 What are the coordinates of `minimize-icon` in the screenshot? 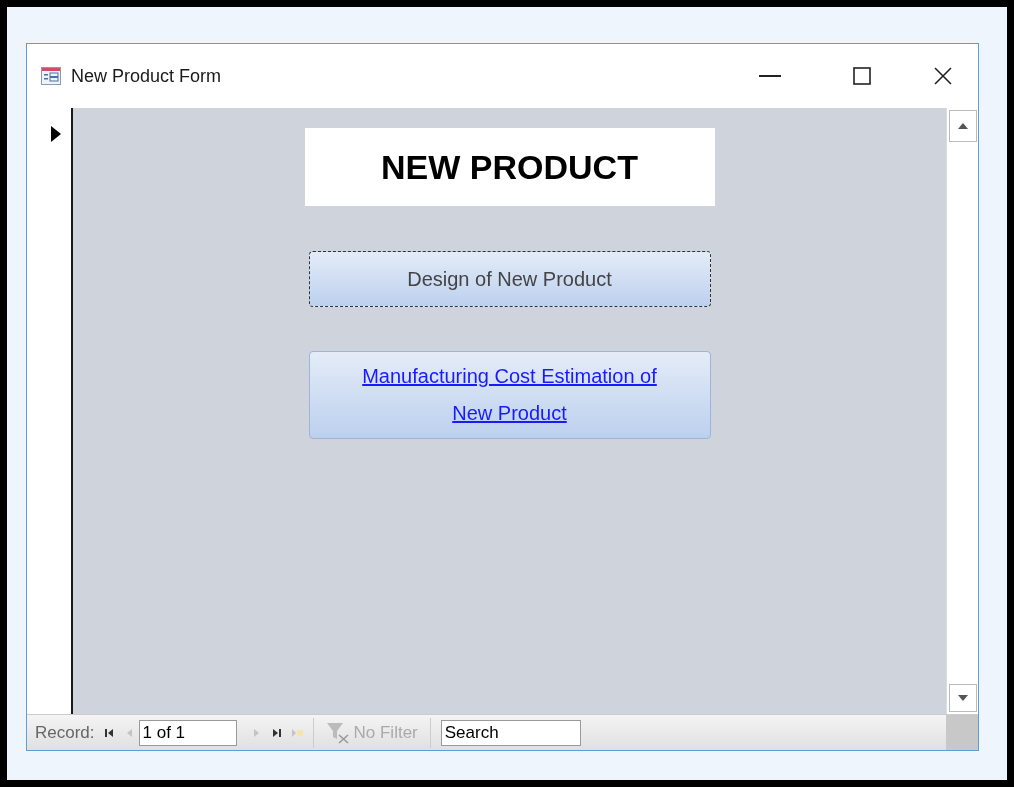 It's located at (770, 76).